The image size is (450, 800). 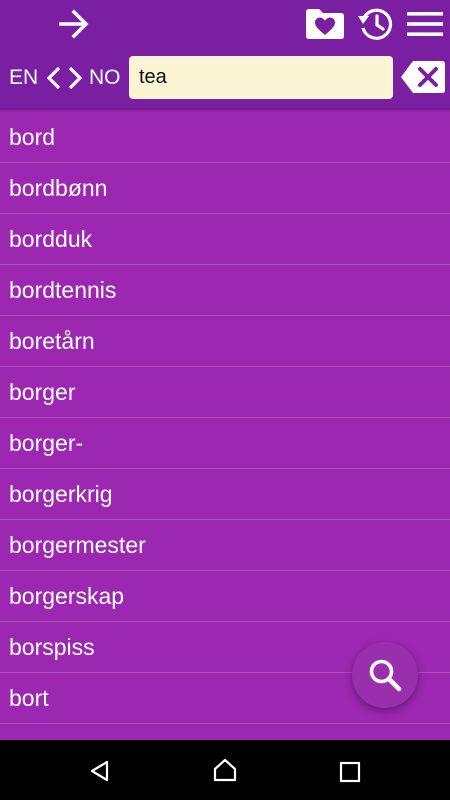 I want to click on backspace-clear-icon, so click(x=423, y=77).